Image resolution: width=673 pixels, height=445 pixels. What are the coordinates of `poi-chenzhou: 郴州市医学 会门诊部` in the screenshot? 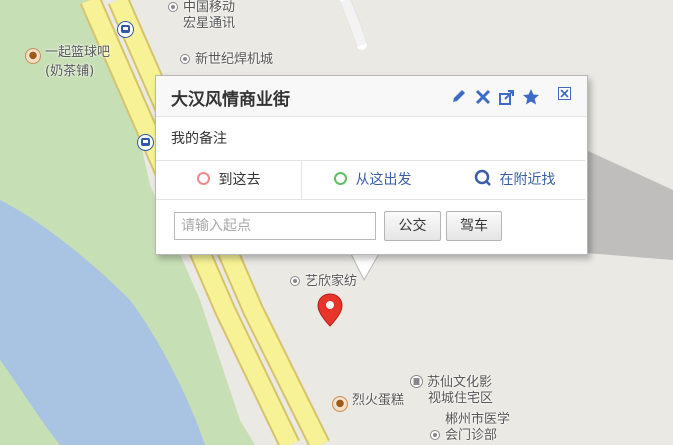 It's located at (470, 428).